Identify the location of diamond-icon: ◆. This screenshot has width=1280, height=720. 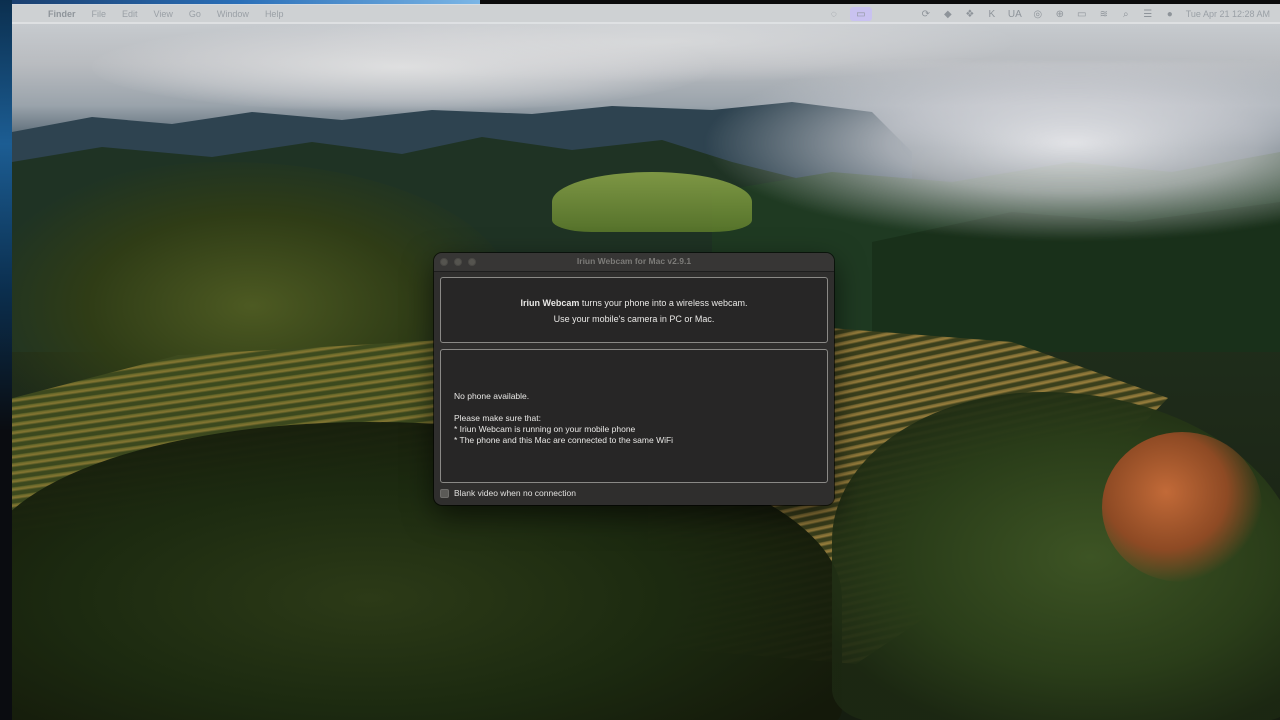
(948, 14).